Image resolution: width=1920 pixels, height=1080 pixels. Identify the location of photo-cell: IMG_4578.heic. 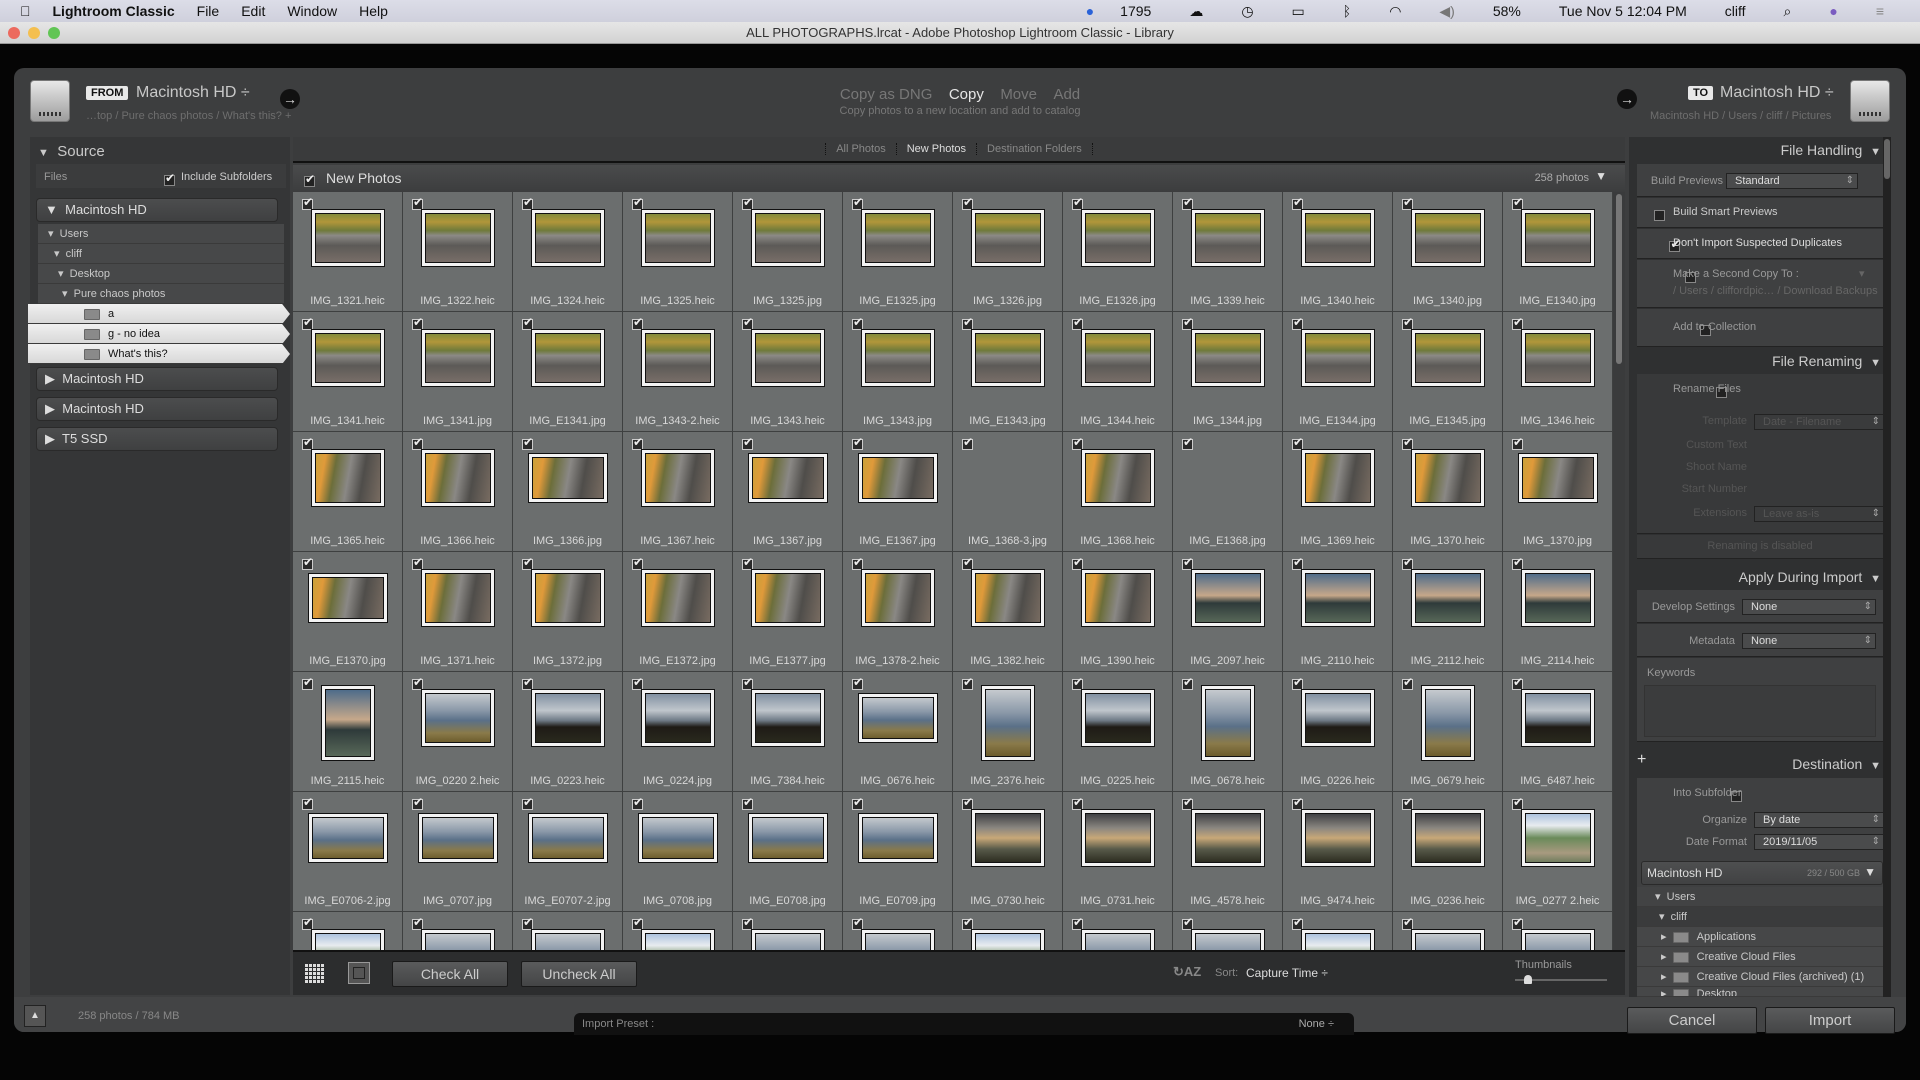
(1228, 852).